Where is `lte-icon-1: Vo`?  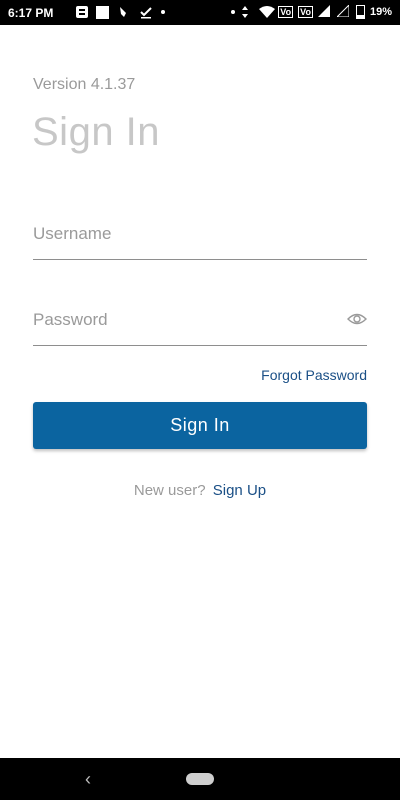
lte-icon-1: Vo is located at coordinates (286, 12).